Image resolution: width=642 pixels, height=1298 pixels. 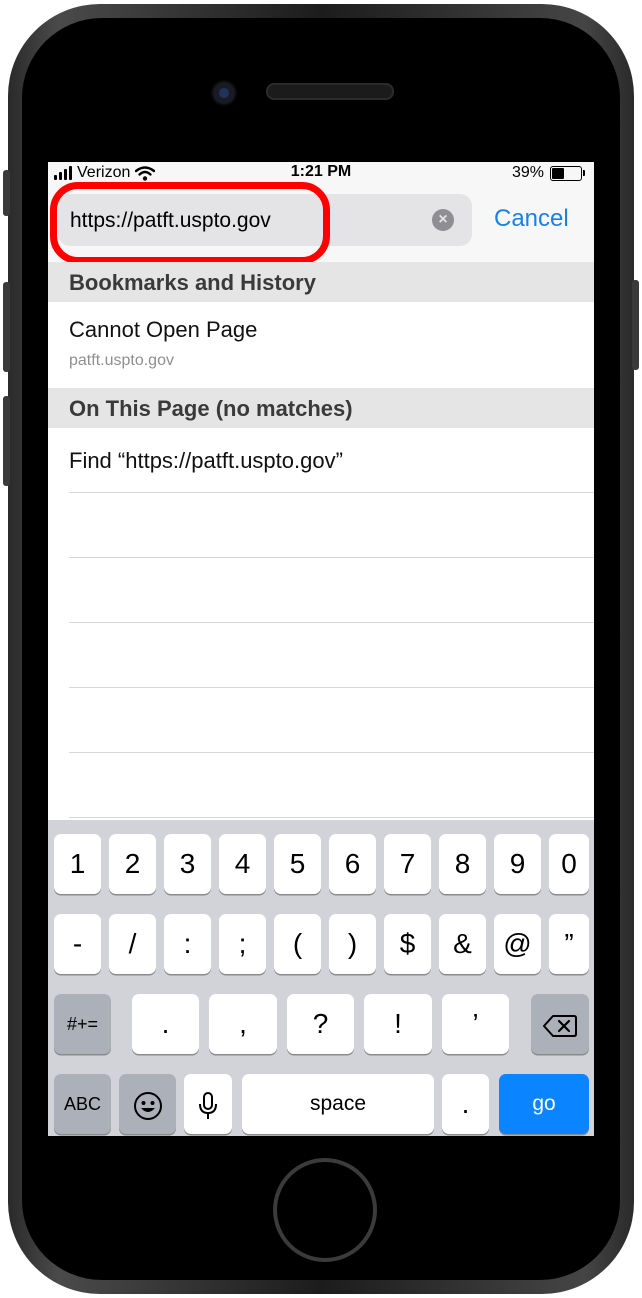 What do you see at coordinates (132, 944) in the screenshot?
I see `key-slash: /` at bounding box center [132, 944].